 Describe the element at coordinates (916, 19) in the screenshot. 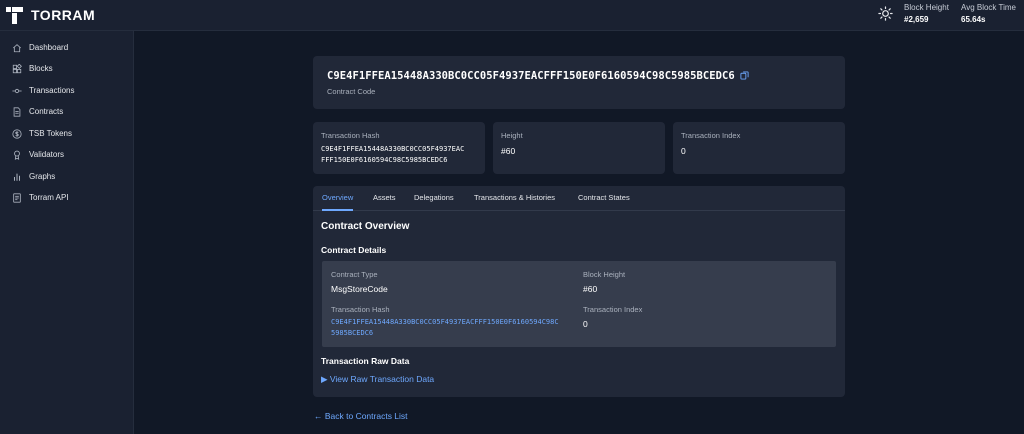

I see `block-height-value: #2,659` at that location.